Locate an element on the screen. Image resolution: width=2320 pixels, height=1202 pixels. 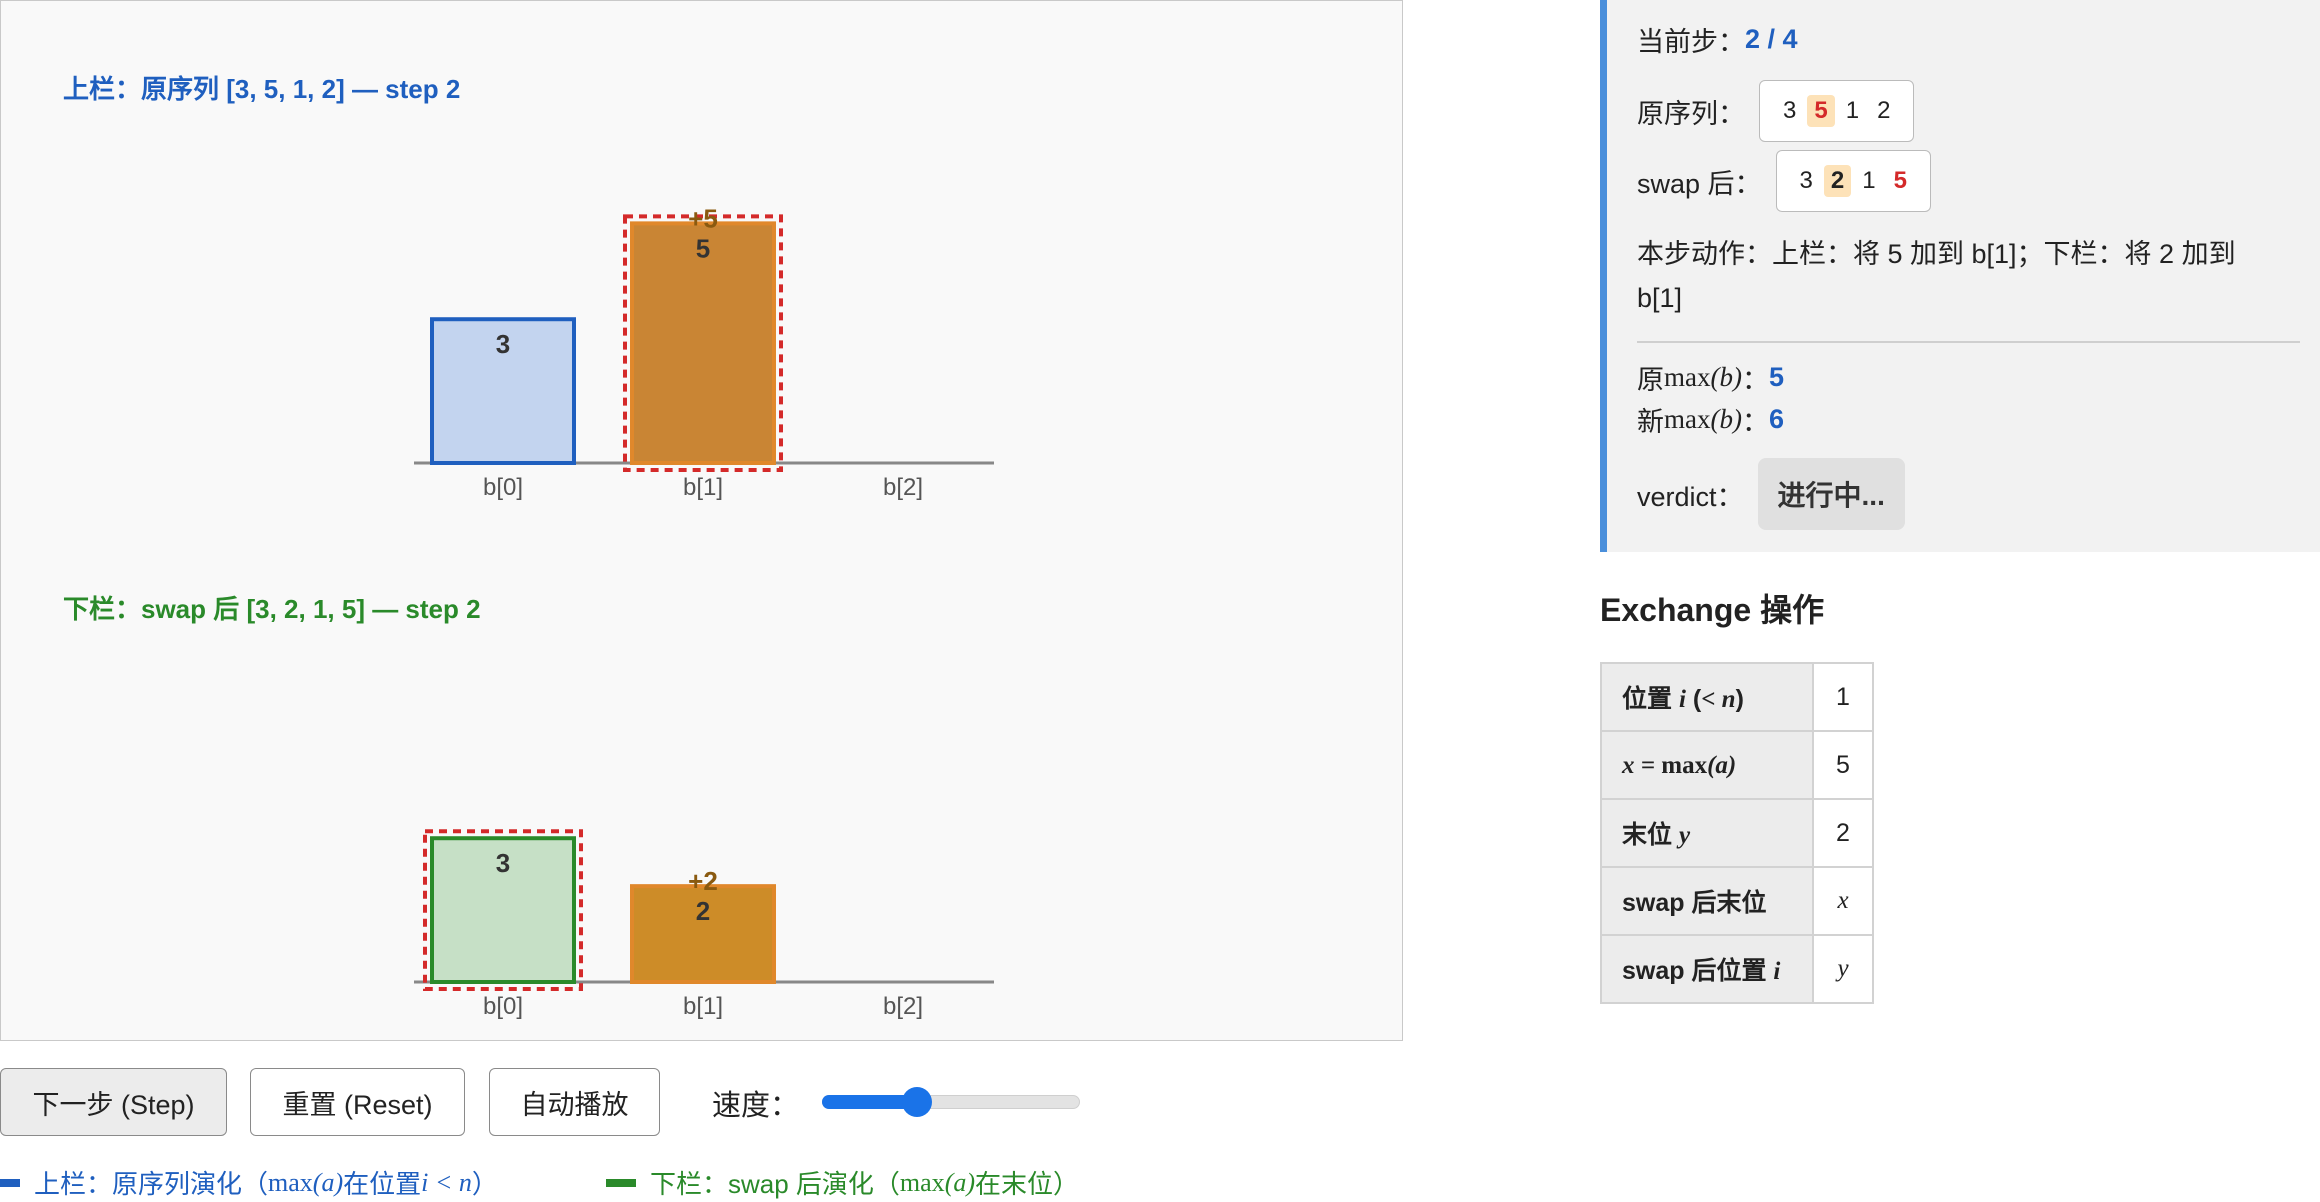
orig-seq-item: 1 is located at coordinates (1852, 110).